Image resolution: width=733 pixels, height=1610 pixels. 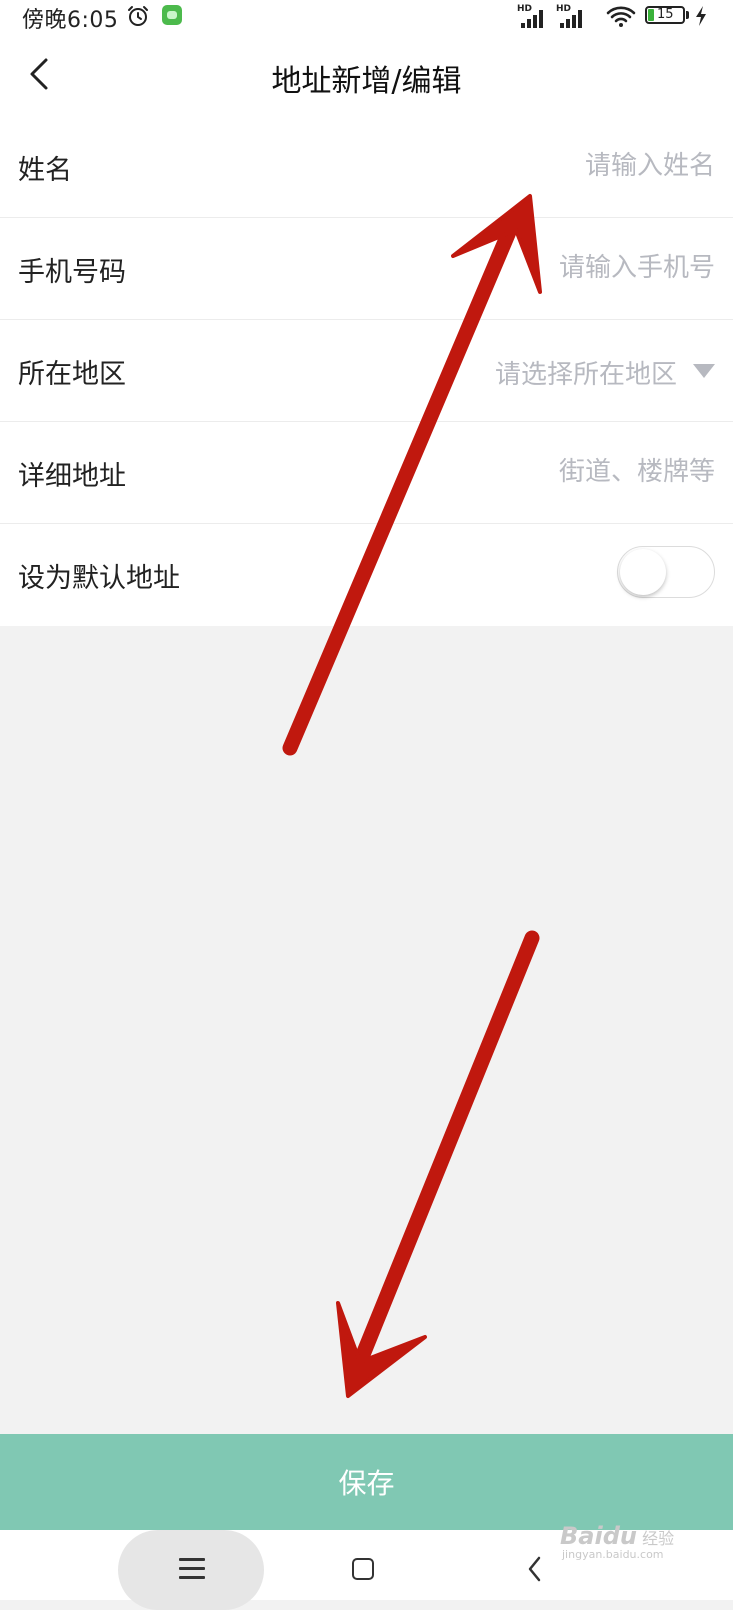 What do you see at coordinates (658, 1538) in the screenshot?
I see `watermark-suffix: 经验` at bounding box center [658, 1538].